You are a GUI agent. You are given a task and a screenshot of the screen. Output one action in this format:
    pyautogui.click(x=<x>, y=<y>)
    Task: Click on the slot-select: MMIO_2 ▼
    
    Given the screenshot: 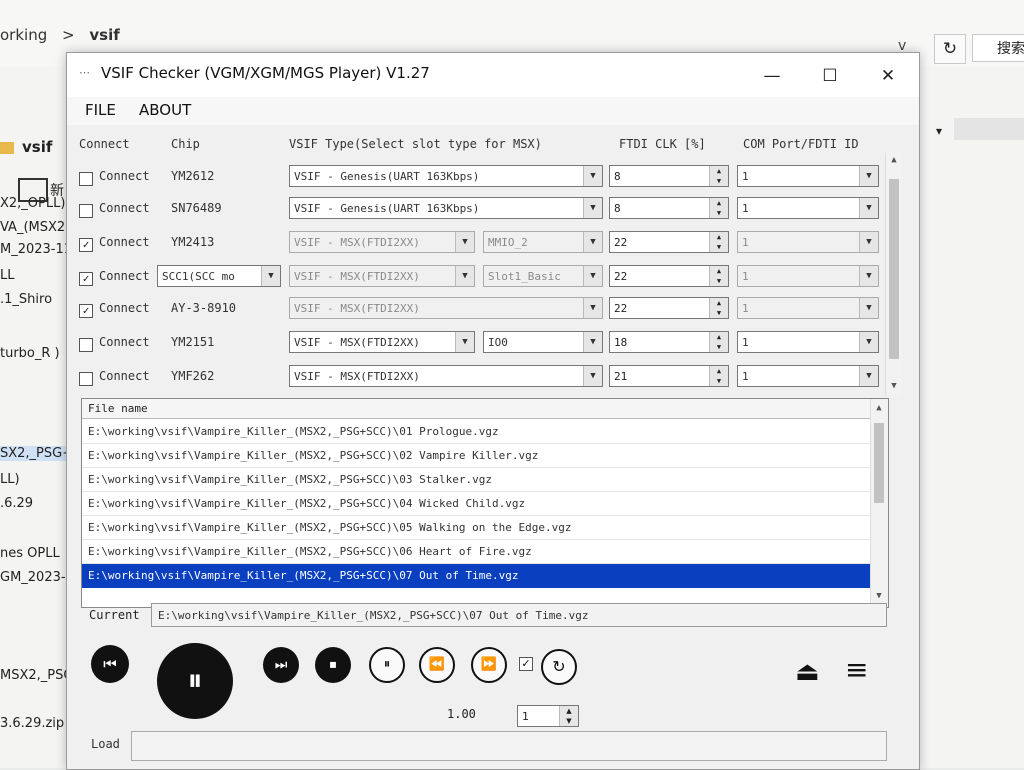 What is the action you would take?
    pyautogui.click(x=543, y=242)
    